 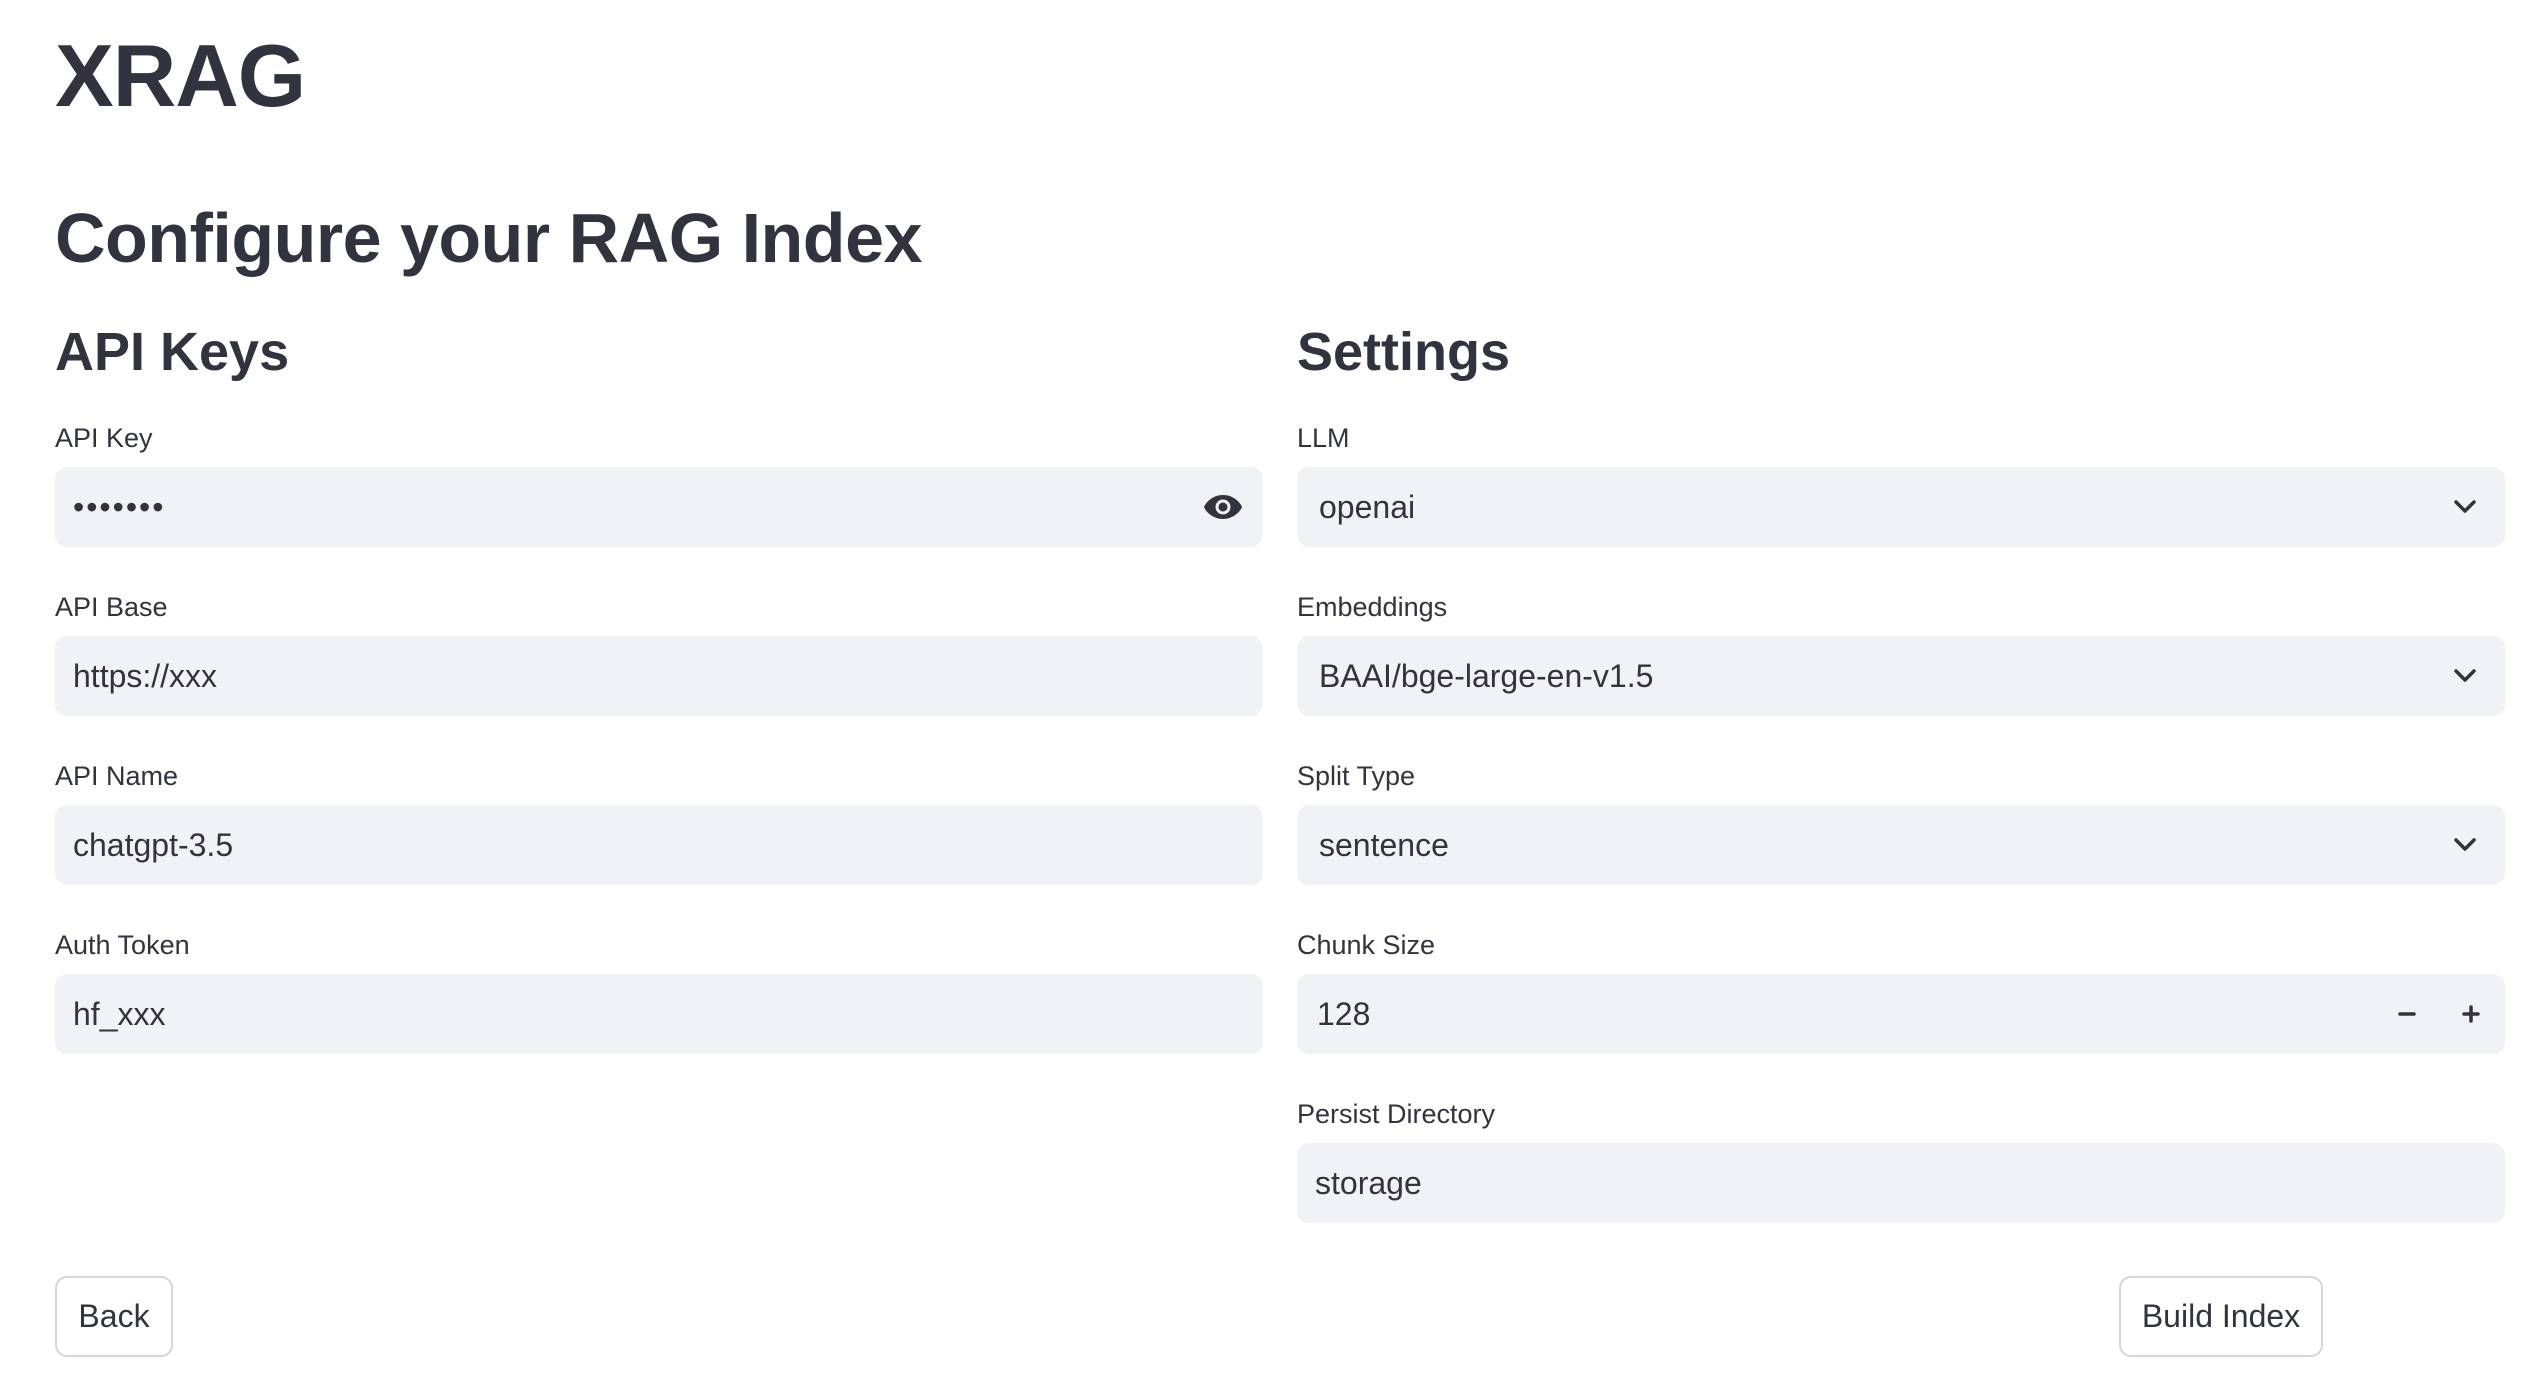 What do you see at coordinates (1396, 1114) in the screenshot?
I see `persist-directory-label: Persist Directory` at bounding box center [1396, 1114].